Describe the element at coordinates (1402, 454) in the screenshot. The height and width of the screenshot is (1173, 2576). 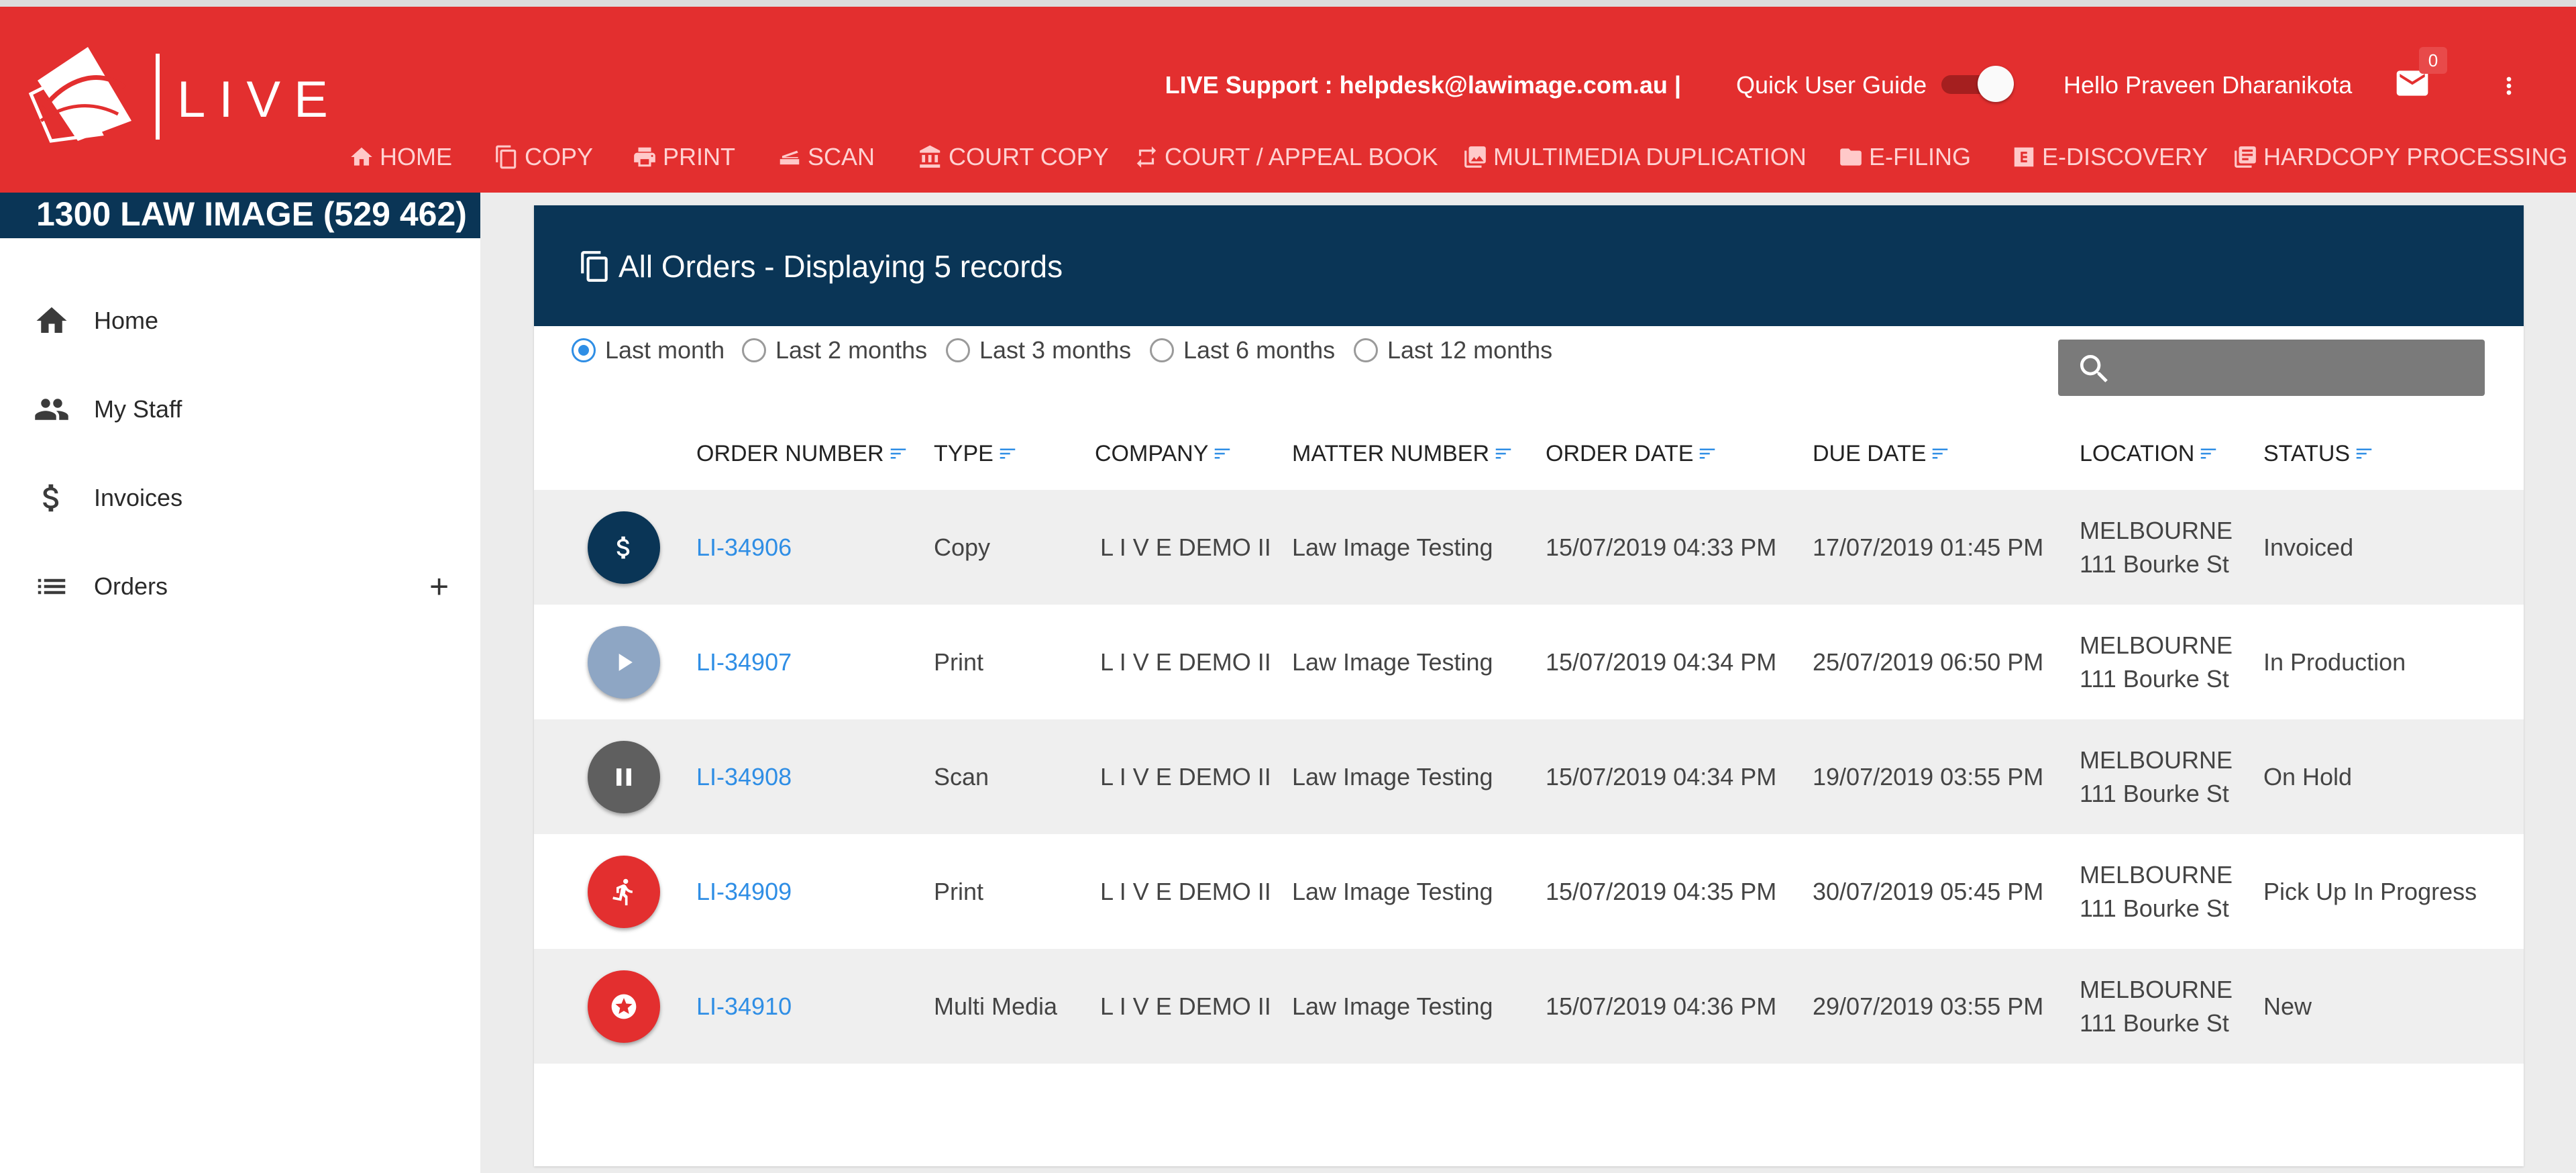
I see `col-matter-number: MATTER NUMBER` at that location.